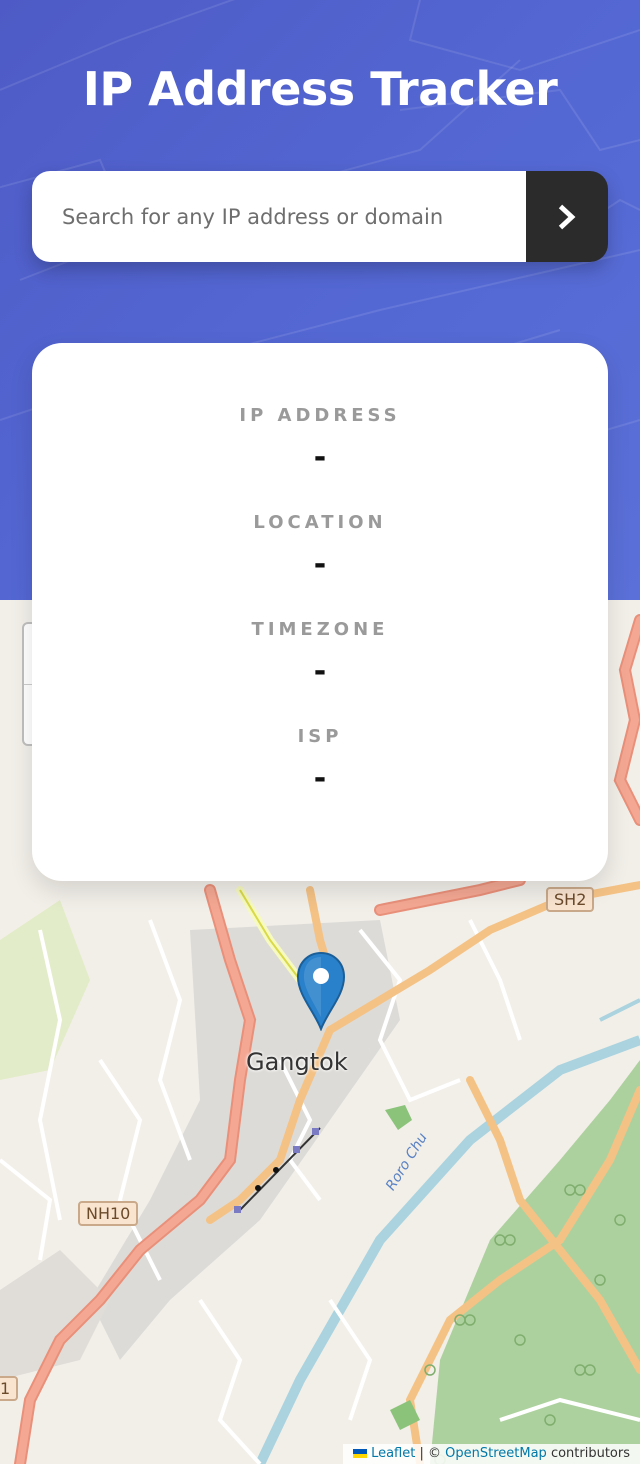  Describe the element at coordinates (108, 1213) in the screenshot. I see `road-shield-nh10: NH10` at that location.